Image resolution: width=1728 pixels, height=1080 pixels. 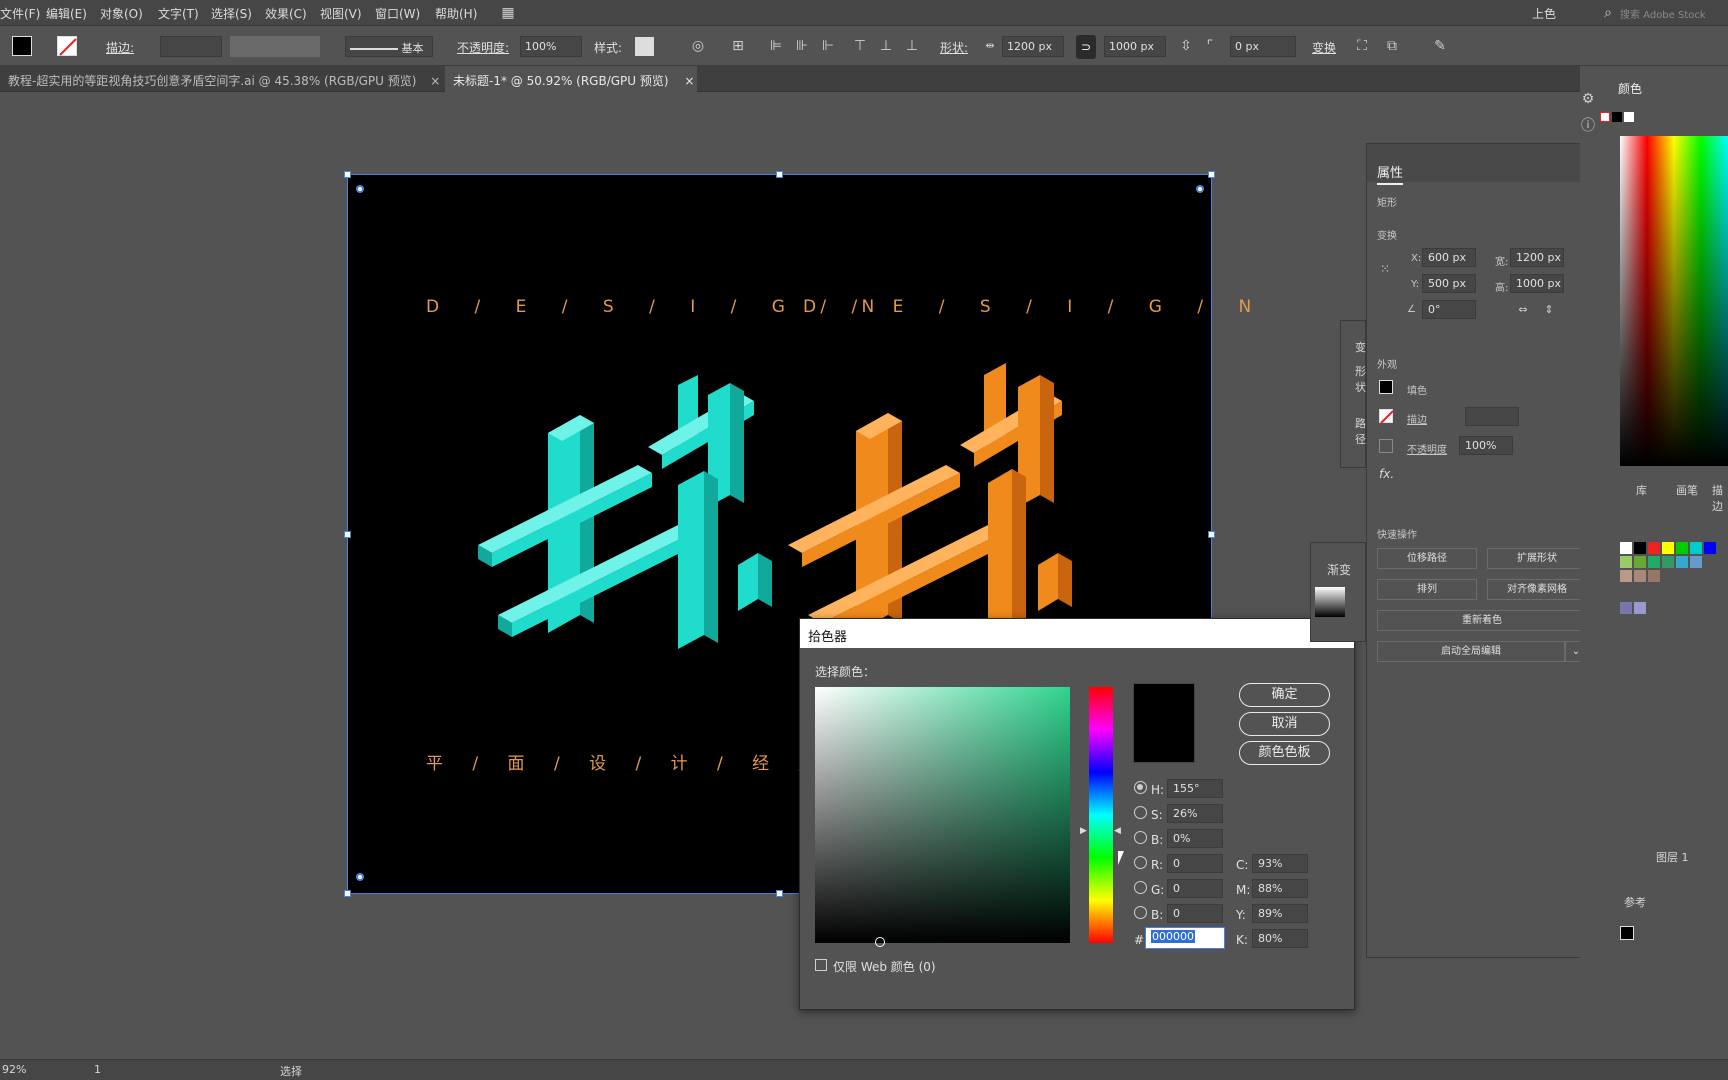 I want to click on hex-field: 000000, so click(x=1185, y=938).